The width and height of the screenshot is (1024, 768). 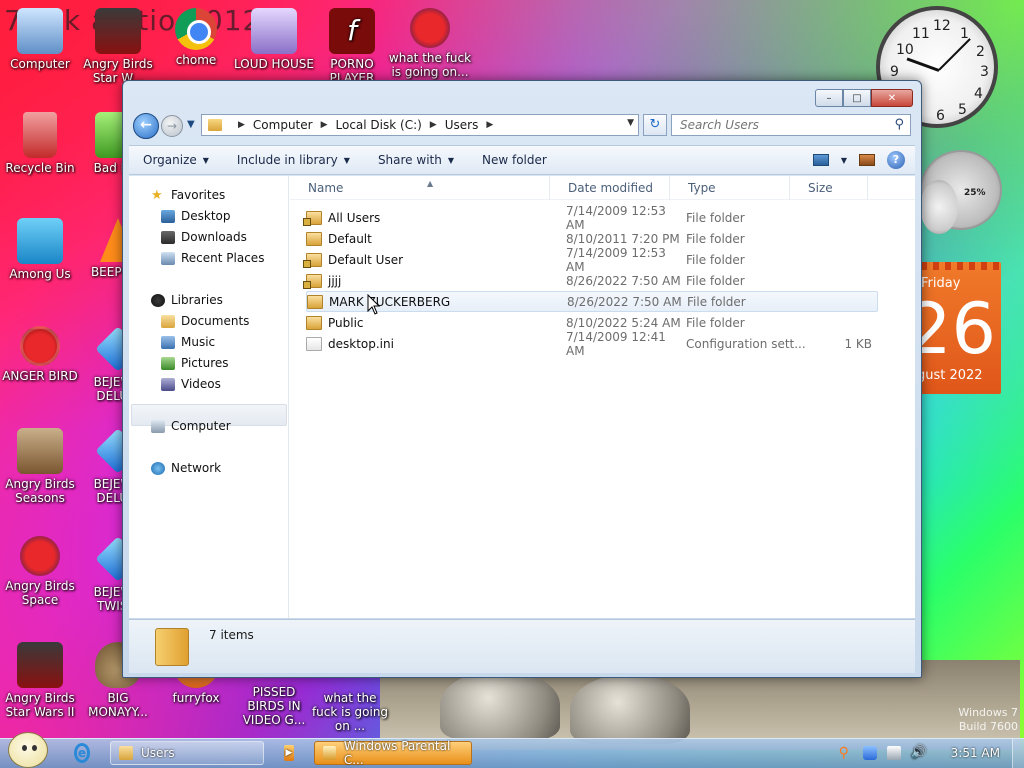 What do you see at coordinates (420, 188) in the screenshot?
I see `column-name: Name ▲` at bounding box center [420, 188].